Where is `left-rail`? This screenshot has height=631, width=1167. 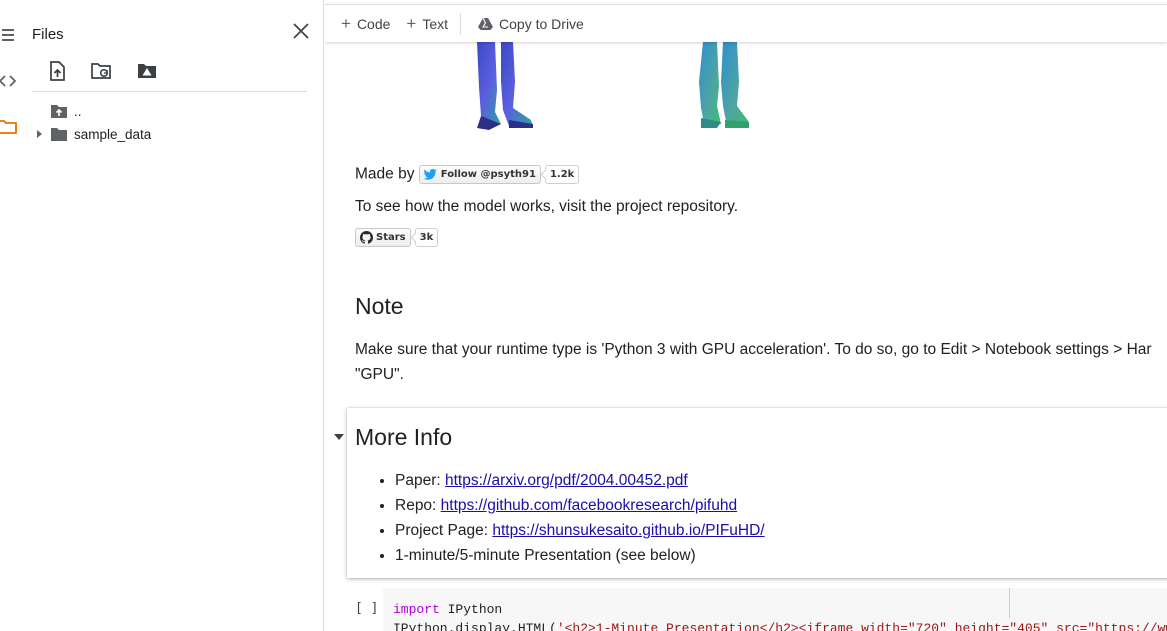
left-rail is located at coordinates (10, 315).